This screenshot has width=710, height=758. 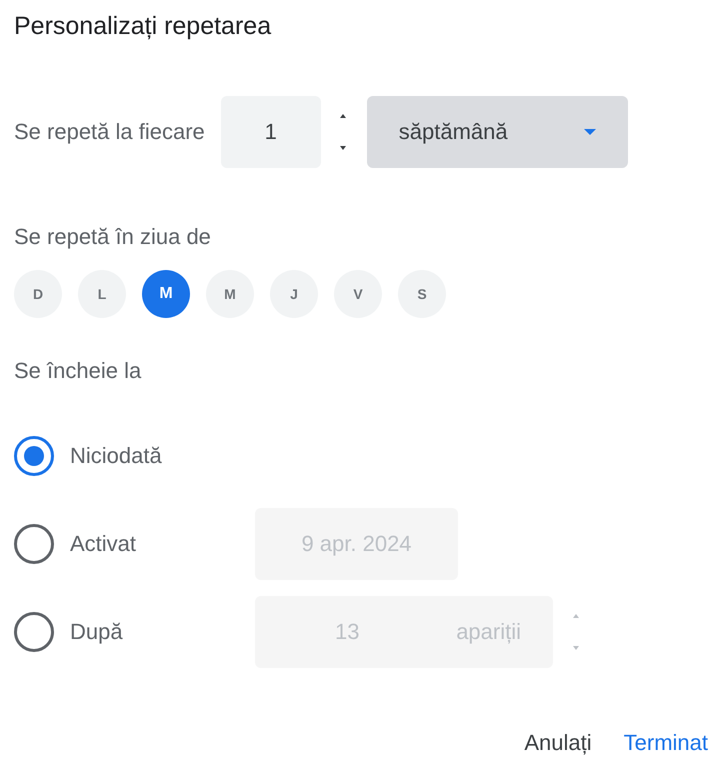 I want to click on day-toggle: V, so click(x=358, y=294).